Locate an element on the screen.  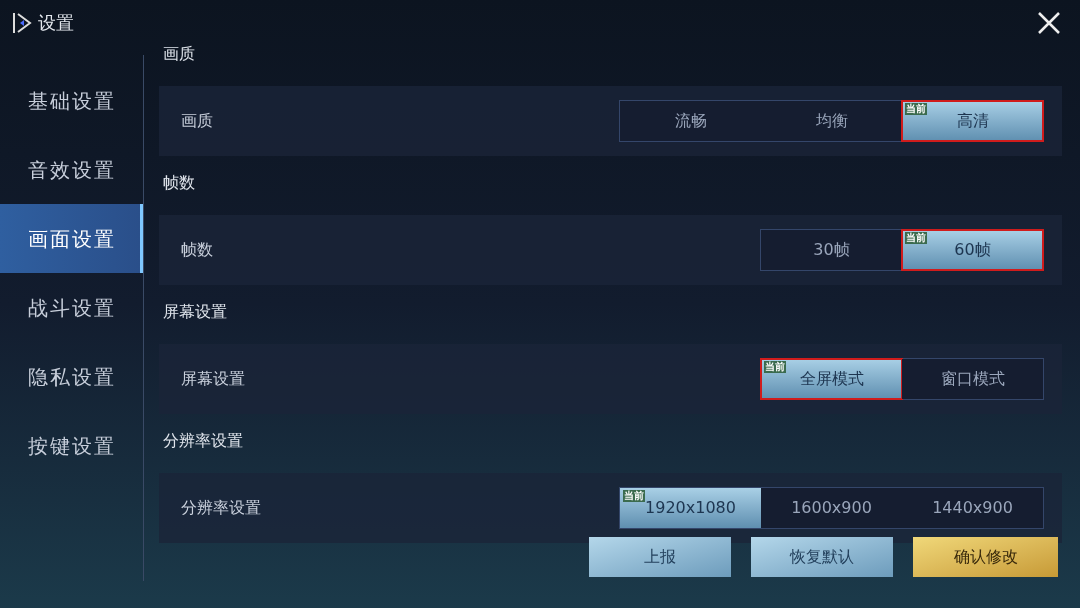
option-button: 1440x900 is located at coordinates (972, 508).